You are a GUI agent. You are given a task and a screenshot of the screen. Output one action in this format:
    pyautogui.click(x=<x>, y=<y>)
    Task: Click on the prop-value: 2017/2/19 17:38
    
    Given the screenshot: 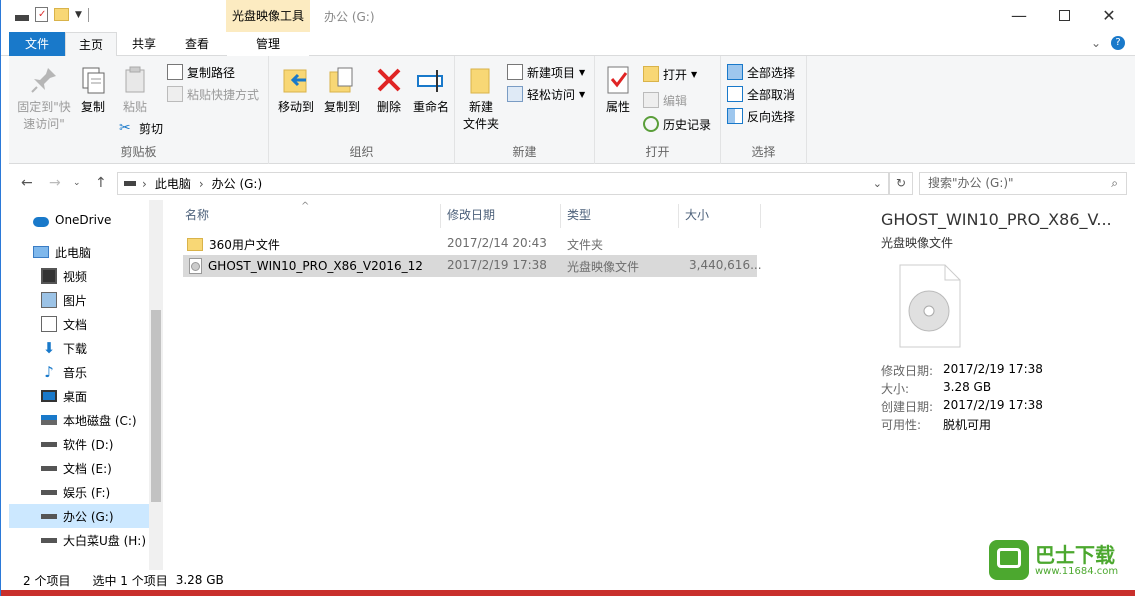 What is the action you would take?
    pyautogui.click(x=993, y=405)
    